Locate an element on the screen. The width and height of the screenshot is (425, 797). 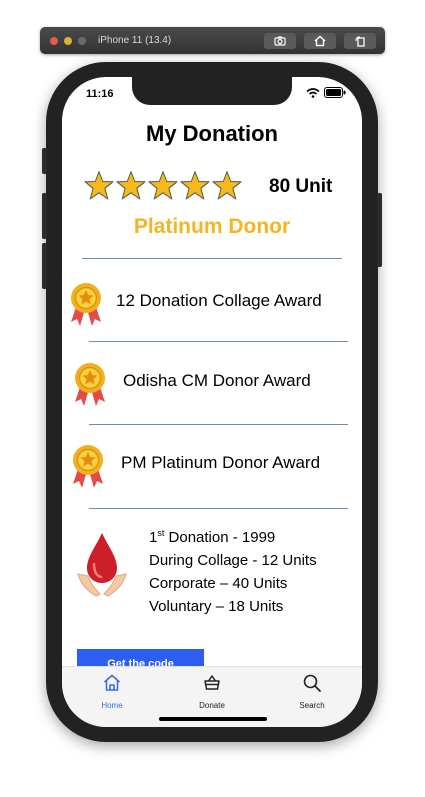
award-label: 12 Donation Collage Award is located at coordinates (219, 300).